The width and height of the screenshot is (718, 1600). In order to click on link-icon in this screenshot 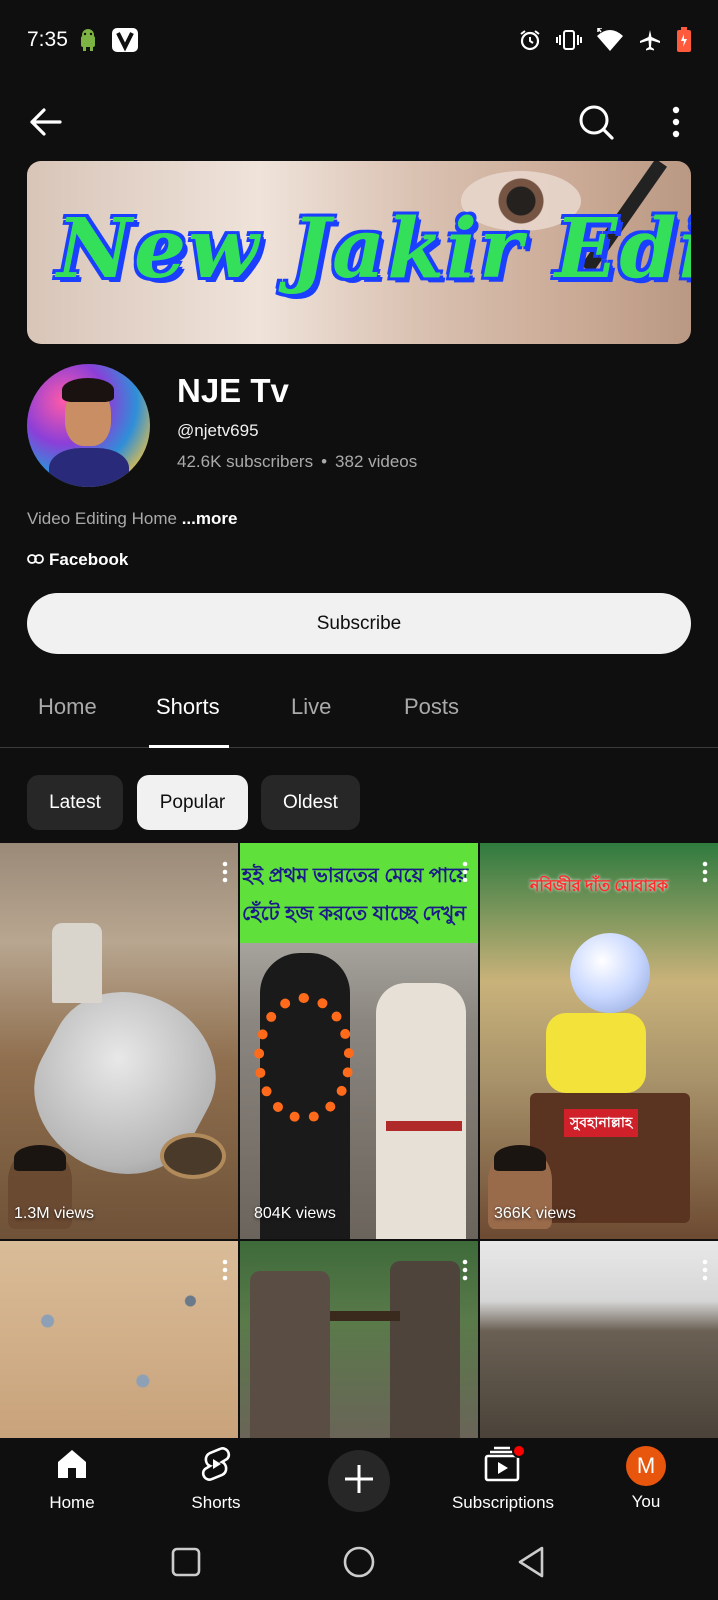, I will do `click(35, 560)`.